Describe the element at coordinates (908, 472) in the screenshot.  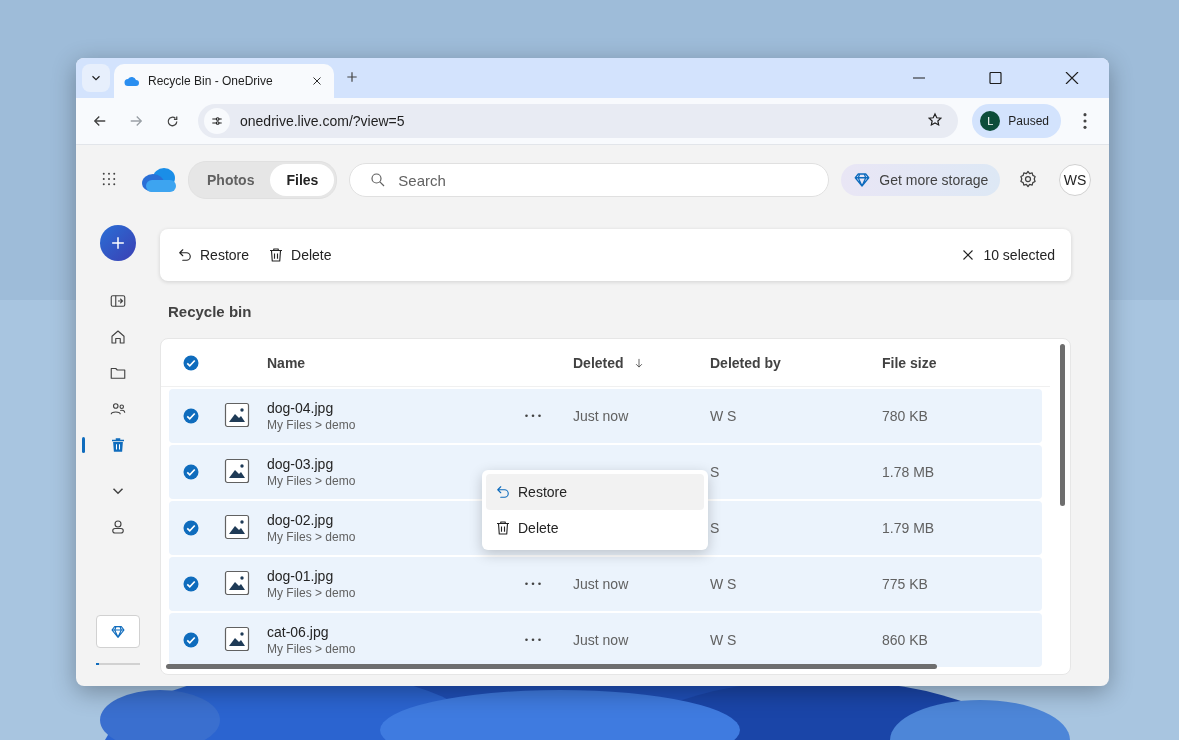
I see `file-size-cell: 1.78 MB` at that location.